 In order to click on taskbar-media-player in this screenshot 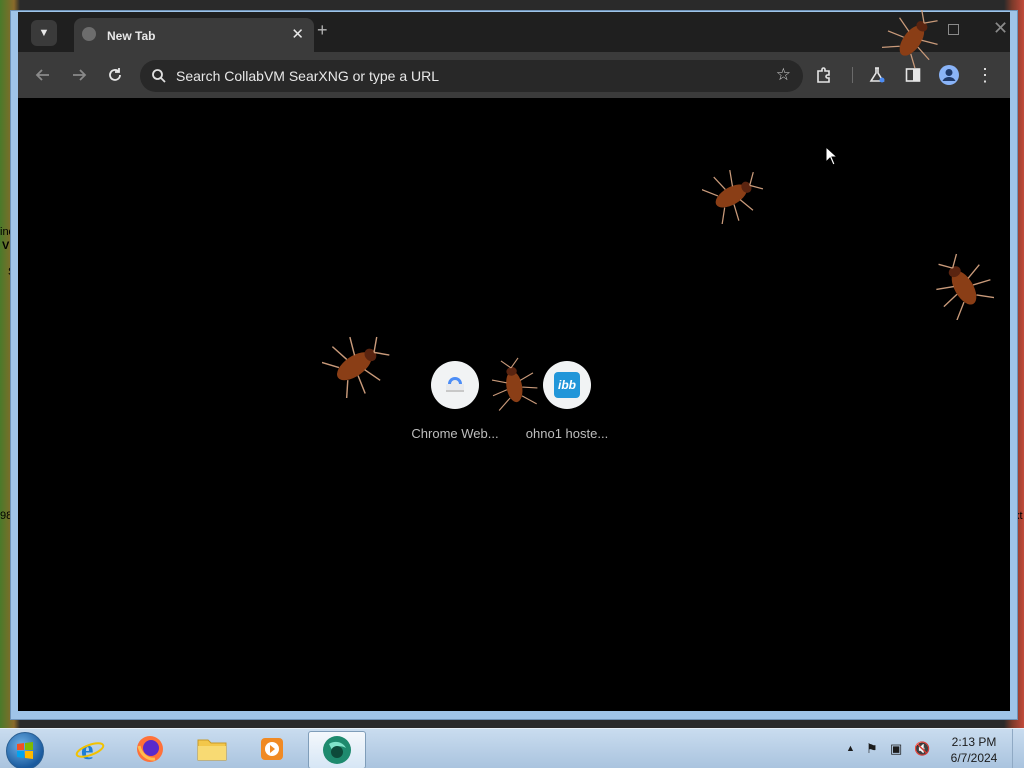, I will do `click(272, 749)`.